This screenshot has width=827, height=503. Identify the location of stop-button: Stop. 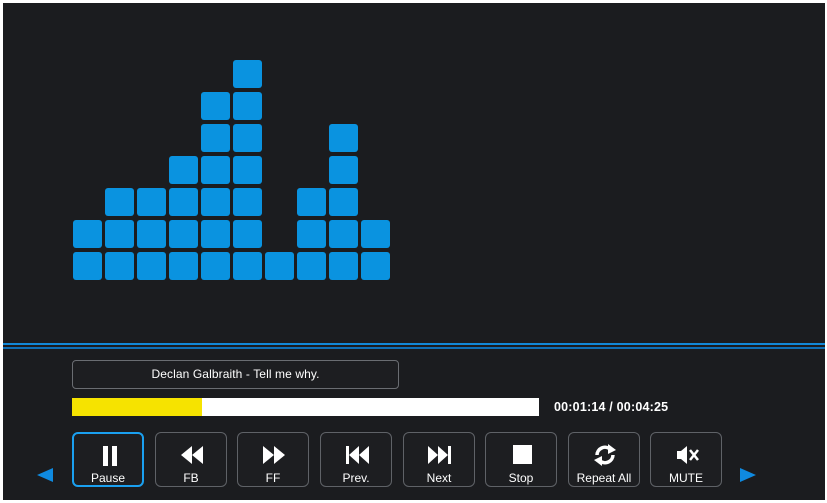
(521, 459).